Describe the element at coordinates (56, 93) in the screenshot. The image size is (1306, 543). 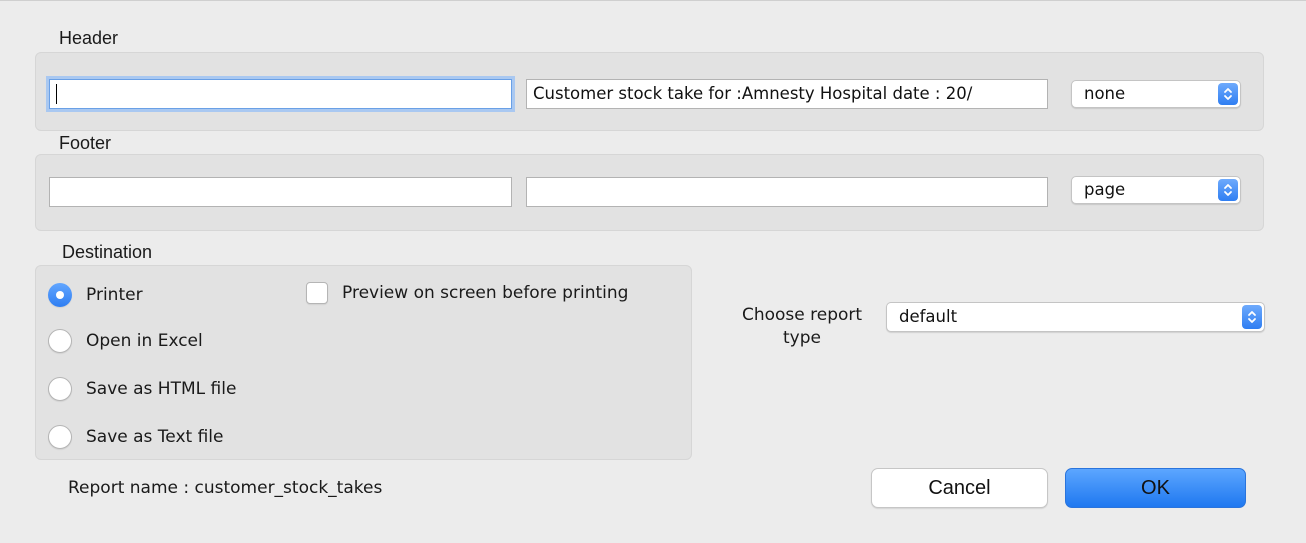
I see `text-caret` at that location.